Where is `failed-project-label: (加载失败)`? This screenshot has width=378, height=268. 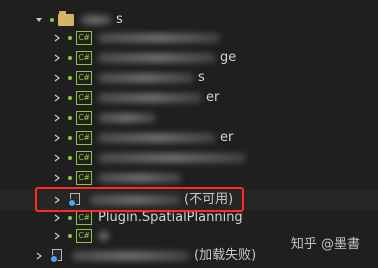 failed-project-label: (加载失败) is located at coordinates (225, 255).